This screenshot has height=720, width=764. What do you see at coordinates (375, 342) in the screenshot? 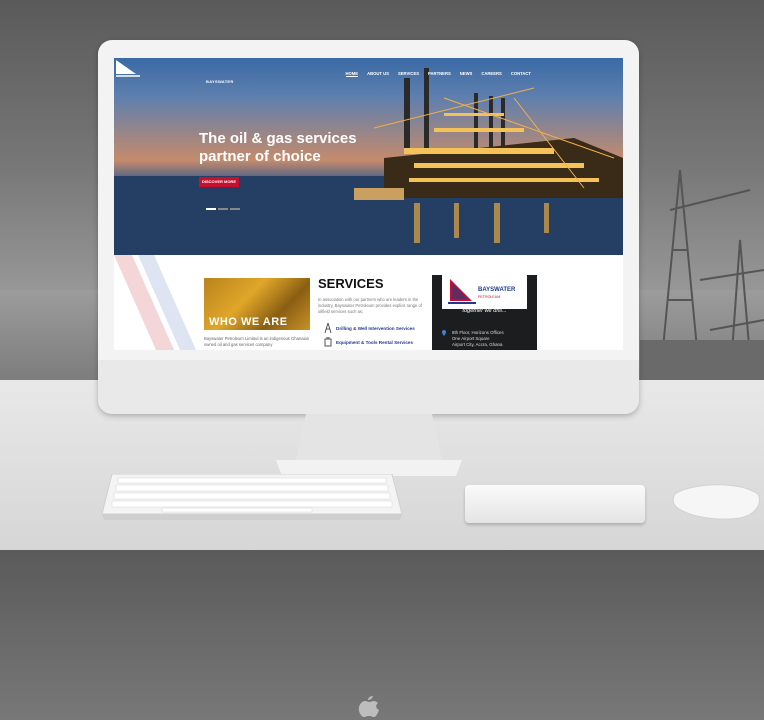
I see `service-item-label: Equipment & Tools Rental Services` at bounding box center [375, 342].